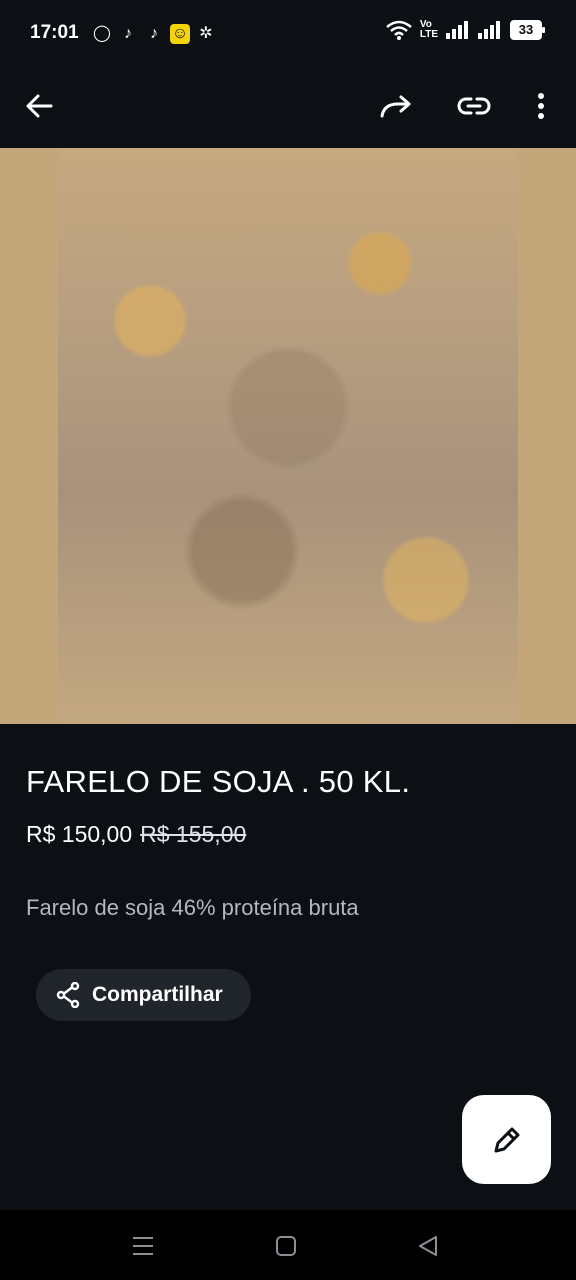 Image resolution: width=576 pixels, height=1280 pixels. I want to click on app-bar, so click(288, 105).